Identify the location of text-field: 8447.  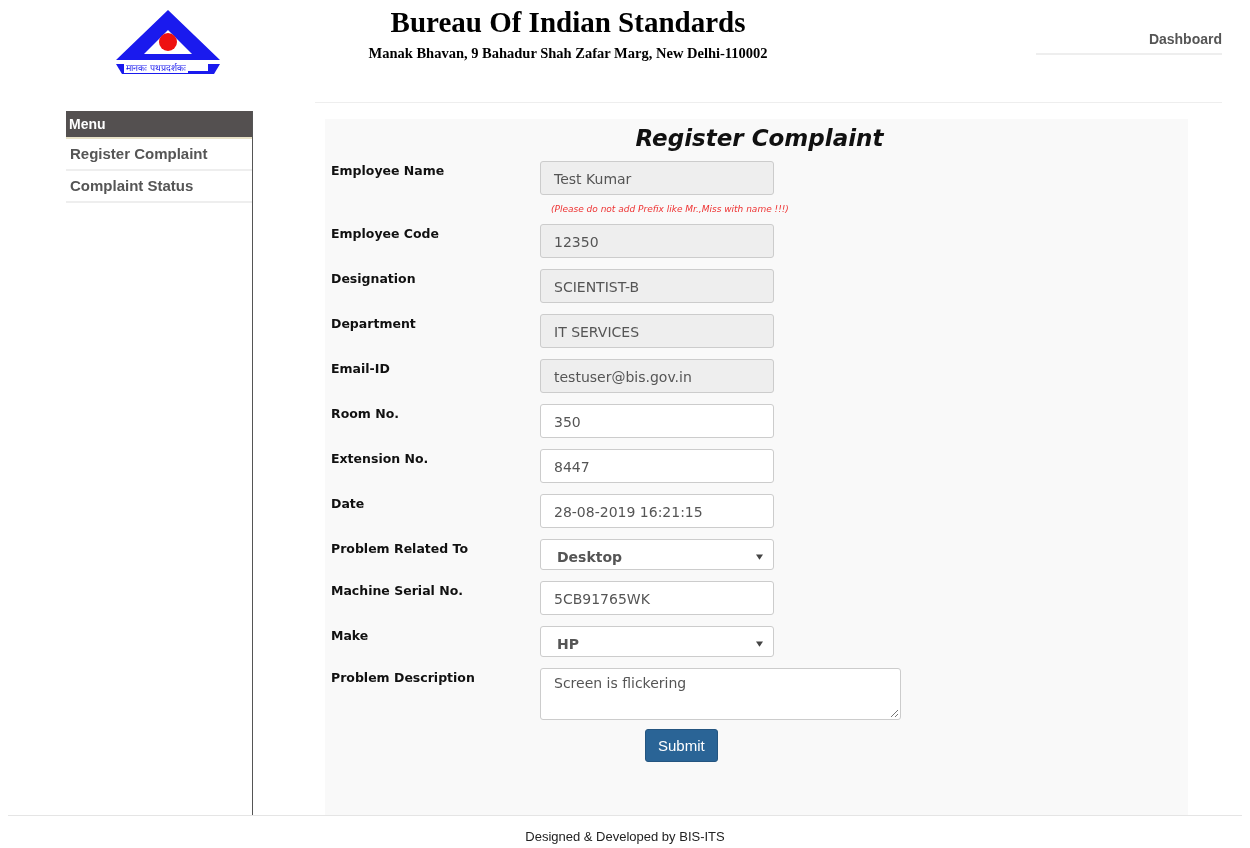
(657, 466).